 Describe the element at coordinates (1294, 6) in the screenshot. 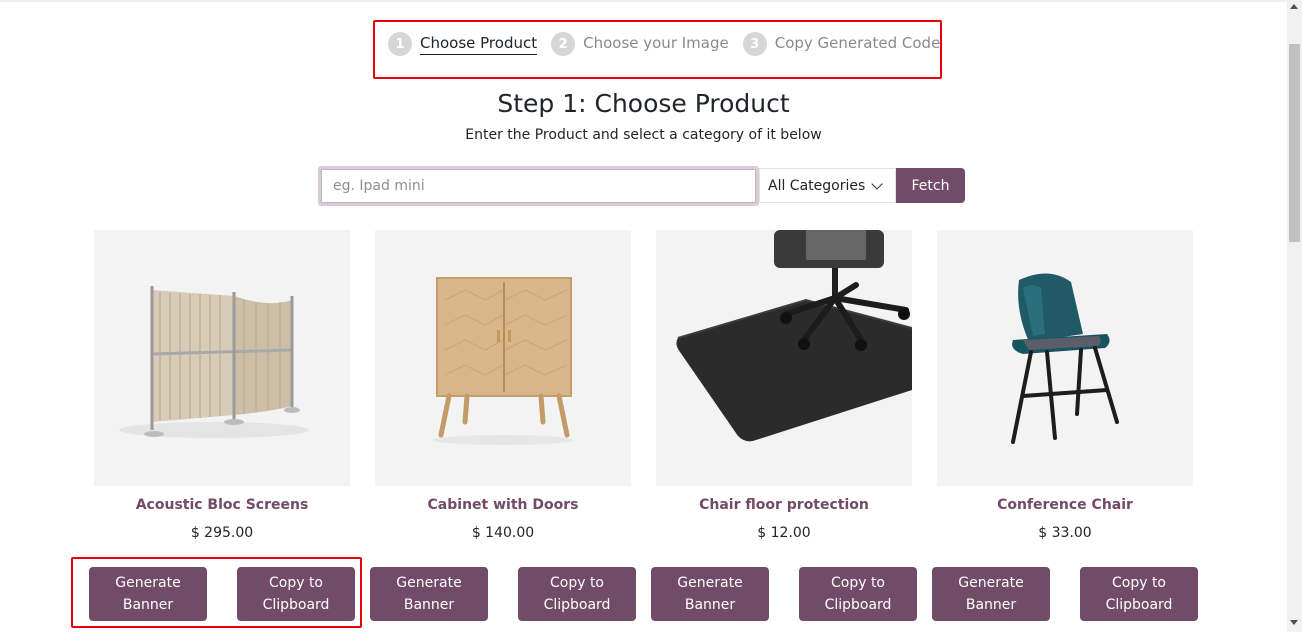

I see `scroll-up-arrow-icon` at that location.